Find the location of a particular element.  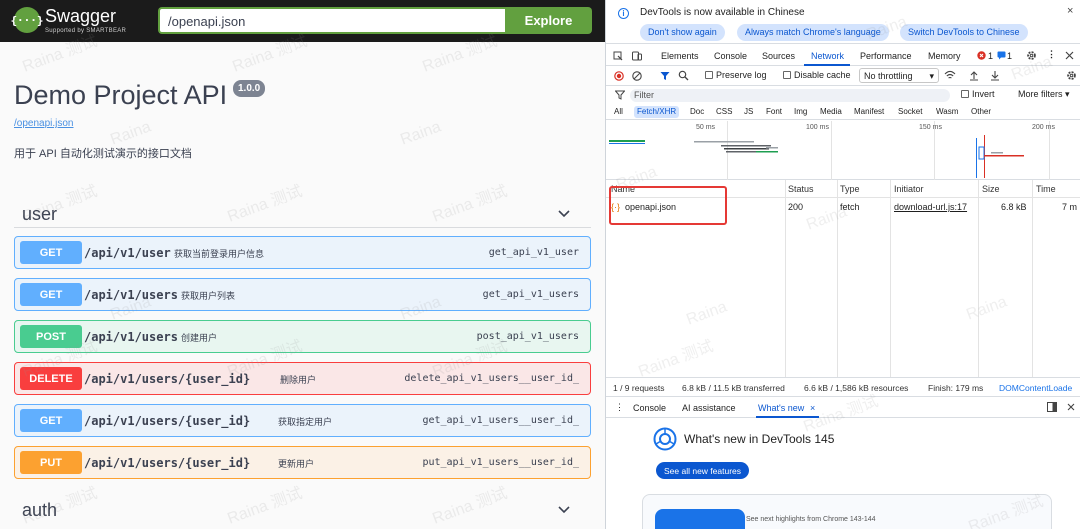

drawer-menu-icon: ⋮ is located at coordinates (619, 407).